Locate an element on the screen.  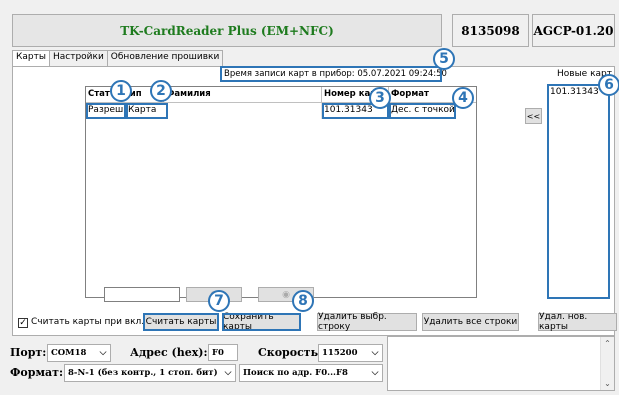
device-model-text: AGCP-01.20 is located at coordinates (573, 30).